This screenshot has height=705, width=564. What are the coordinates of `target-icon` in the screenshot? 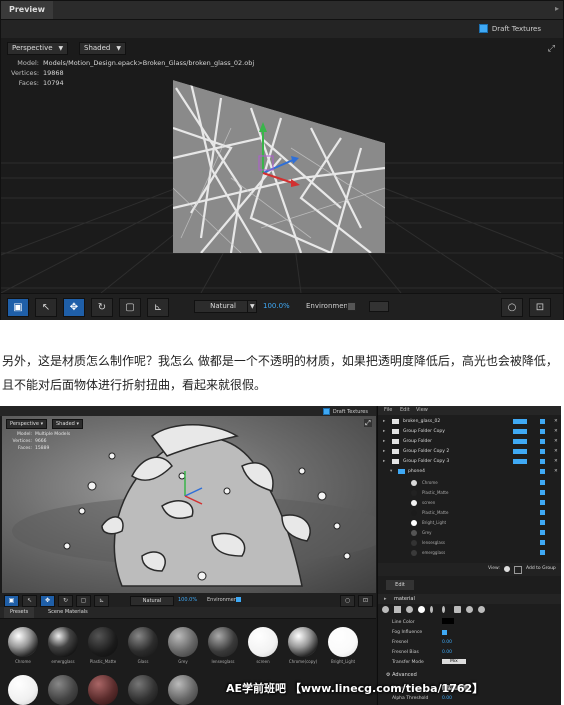 It's located at (469, 609).